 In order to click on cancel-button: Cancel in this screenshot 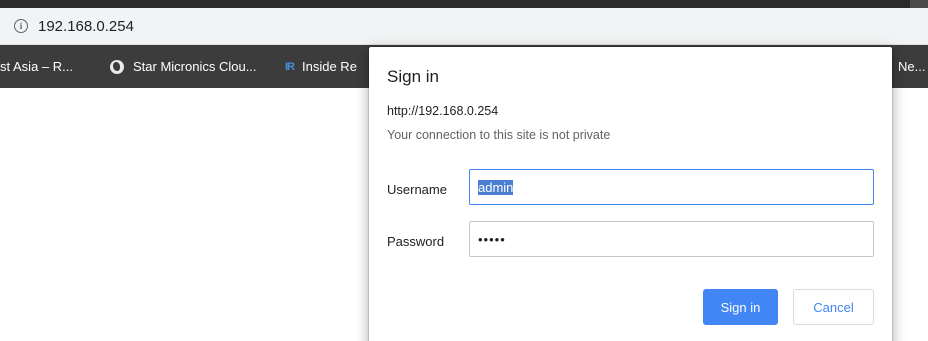, I will do `click(833, 307)`.